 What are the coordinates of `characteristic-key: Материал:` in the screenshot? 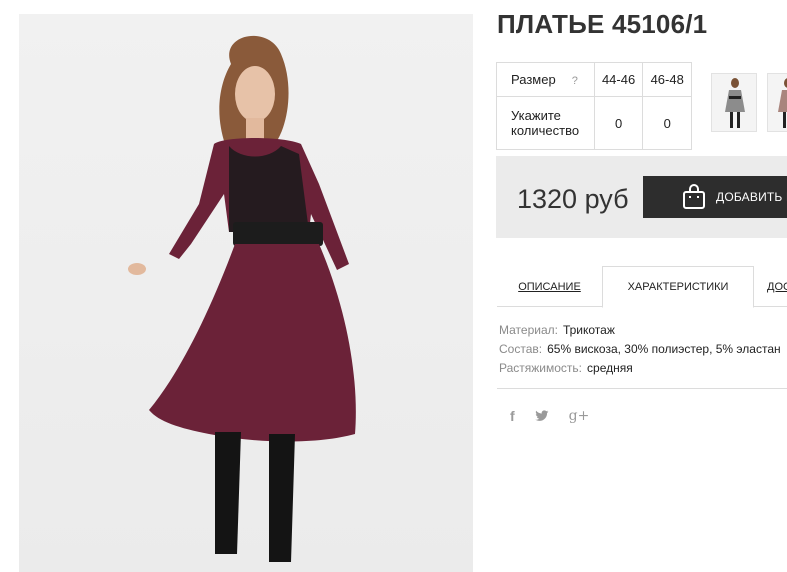 It's located at (528, 330).